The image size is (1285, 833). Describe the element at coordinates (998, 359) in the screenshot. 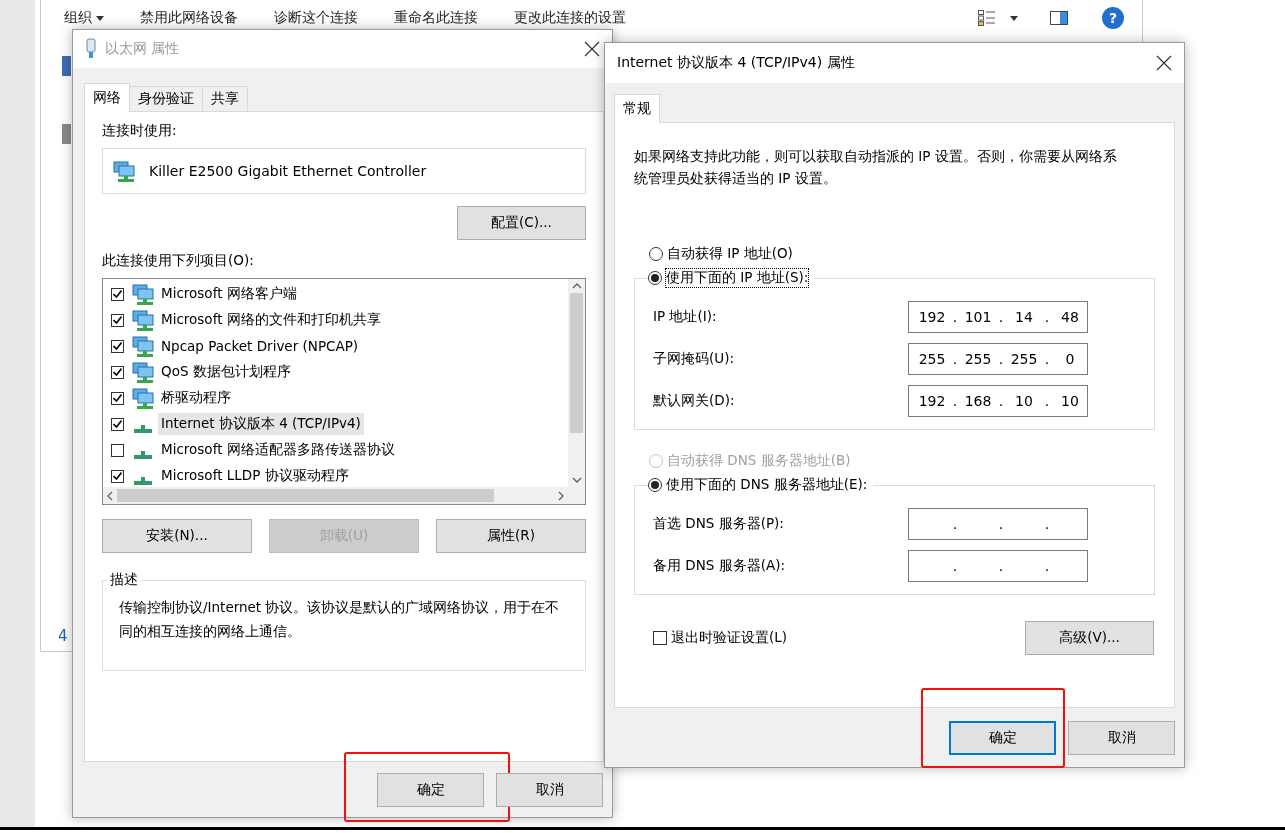

I see `ip-address-field: 255 . 255 . 255 . 0` at that location.